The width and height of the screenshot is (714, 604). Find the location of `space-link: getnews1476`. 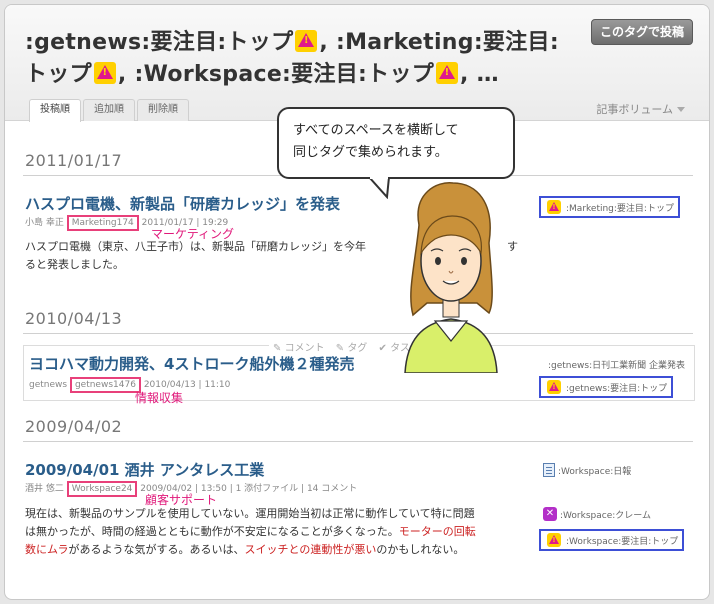

space-link: getnews1476 is located at coordinates (105, 385).